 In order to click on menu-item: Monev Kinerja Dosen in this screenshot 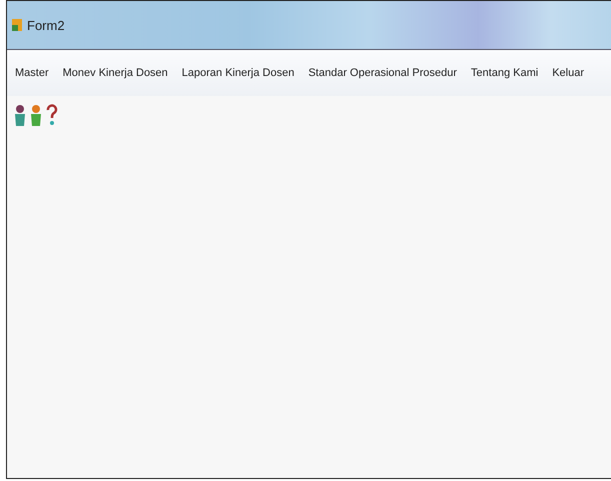, I will do `click(115, 73)`.